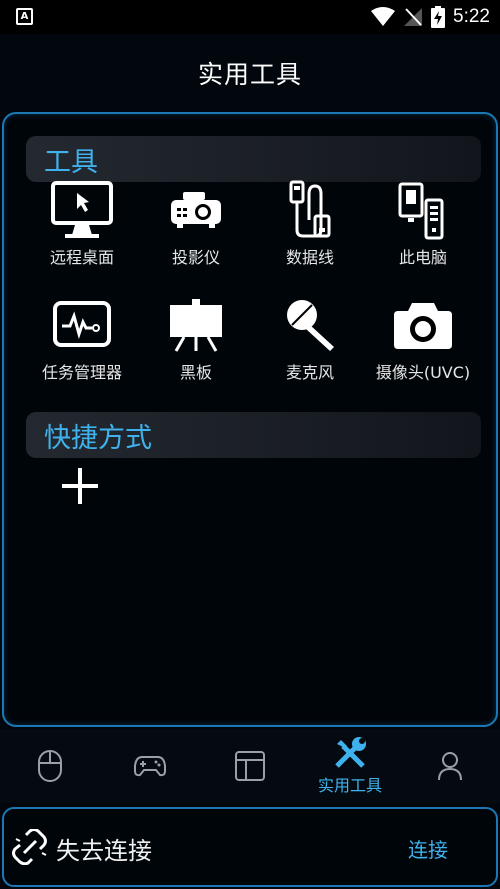  What do you see at coordinates (438, 17) in the screenshot?
I see `battery-charging-icon` at bounding box center [438, 17].